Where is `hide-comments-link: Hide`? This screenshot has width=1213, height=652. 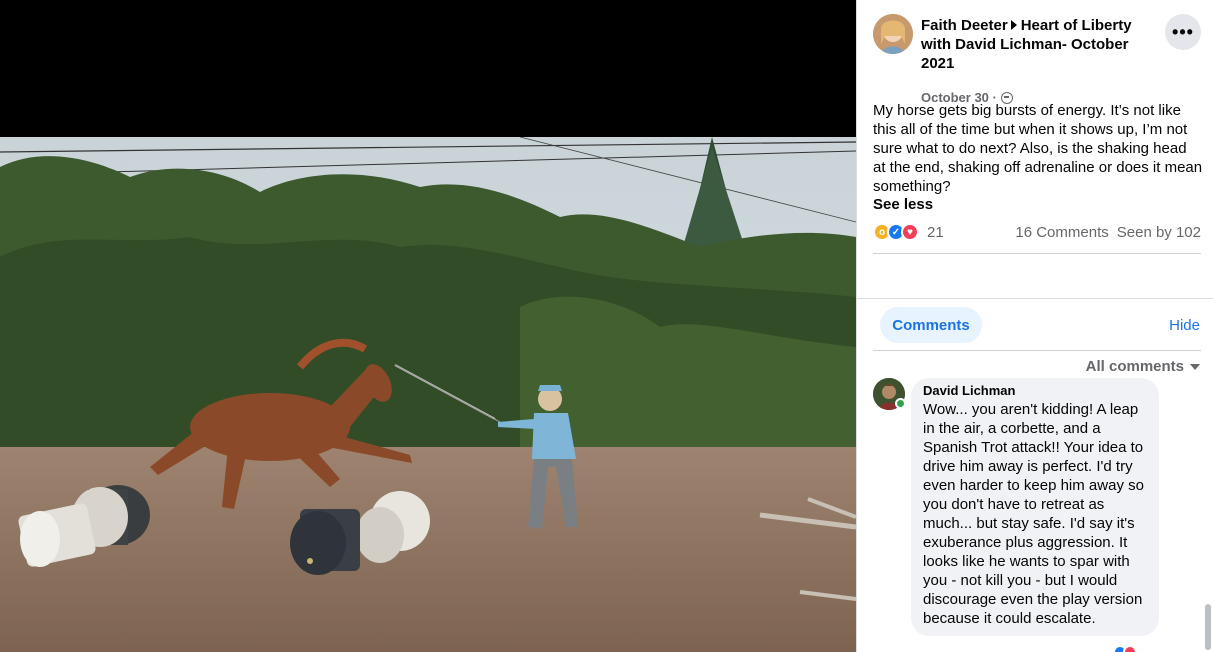 hide-comments-link: Hide is located at coordinates (1184, 325).